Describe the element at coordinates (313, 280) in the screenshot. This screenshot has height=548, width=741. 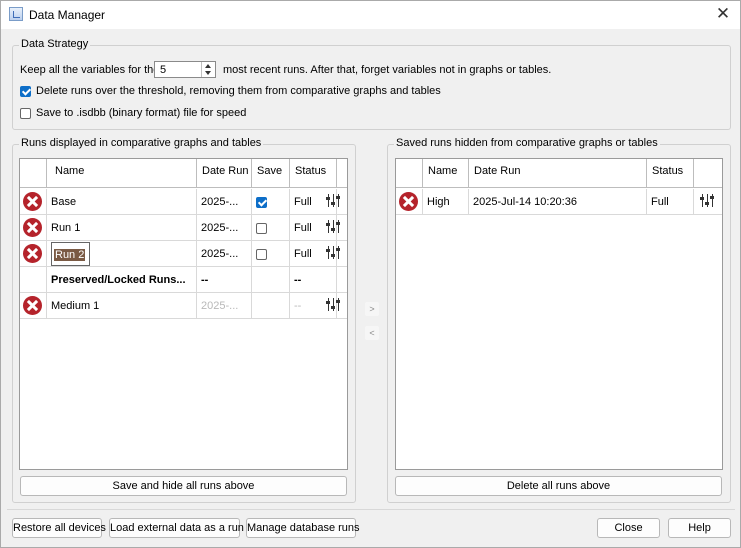
I see `run-status: --` at that location.